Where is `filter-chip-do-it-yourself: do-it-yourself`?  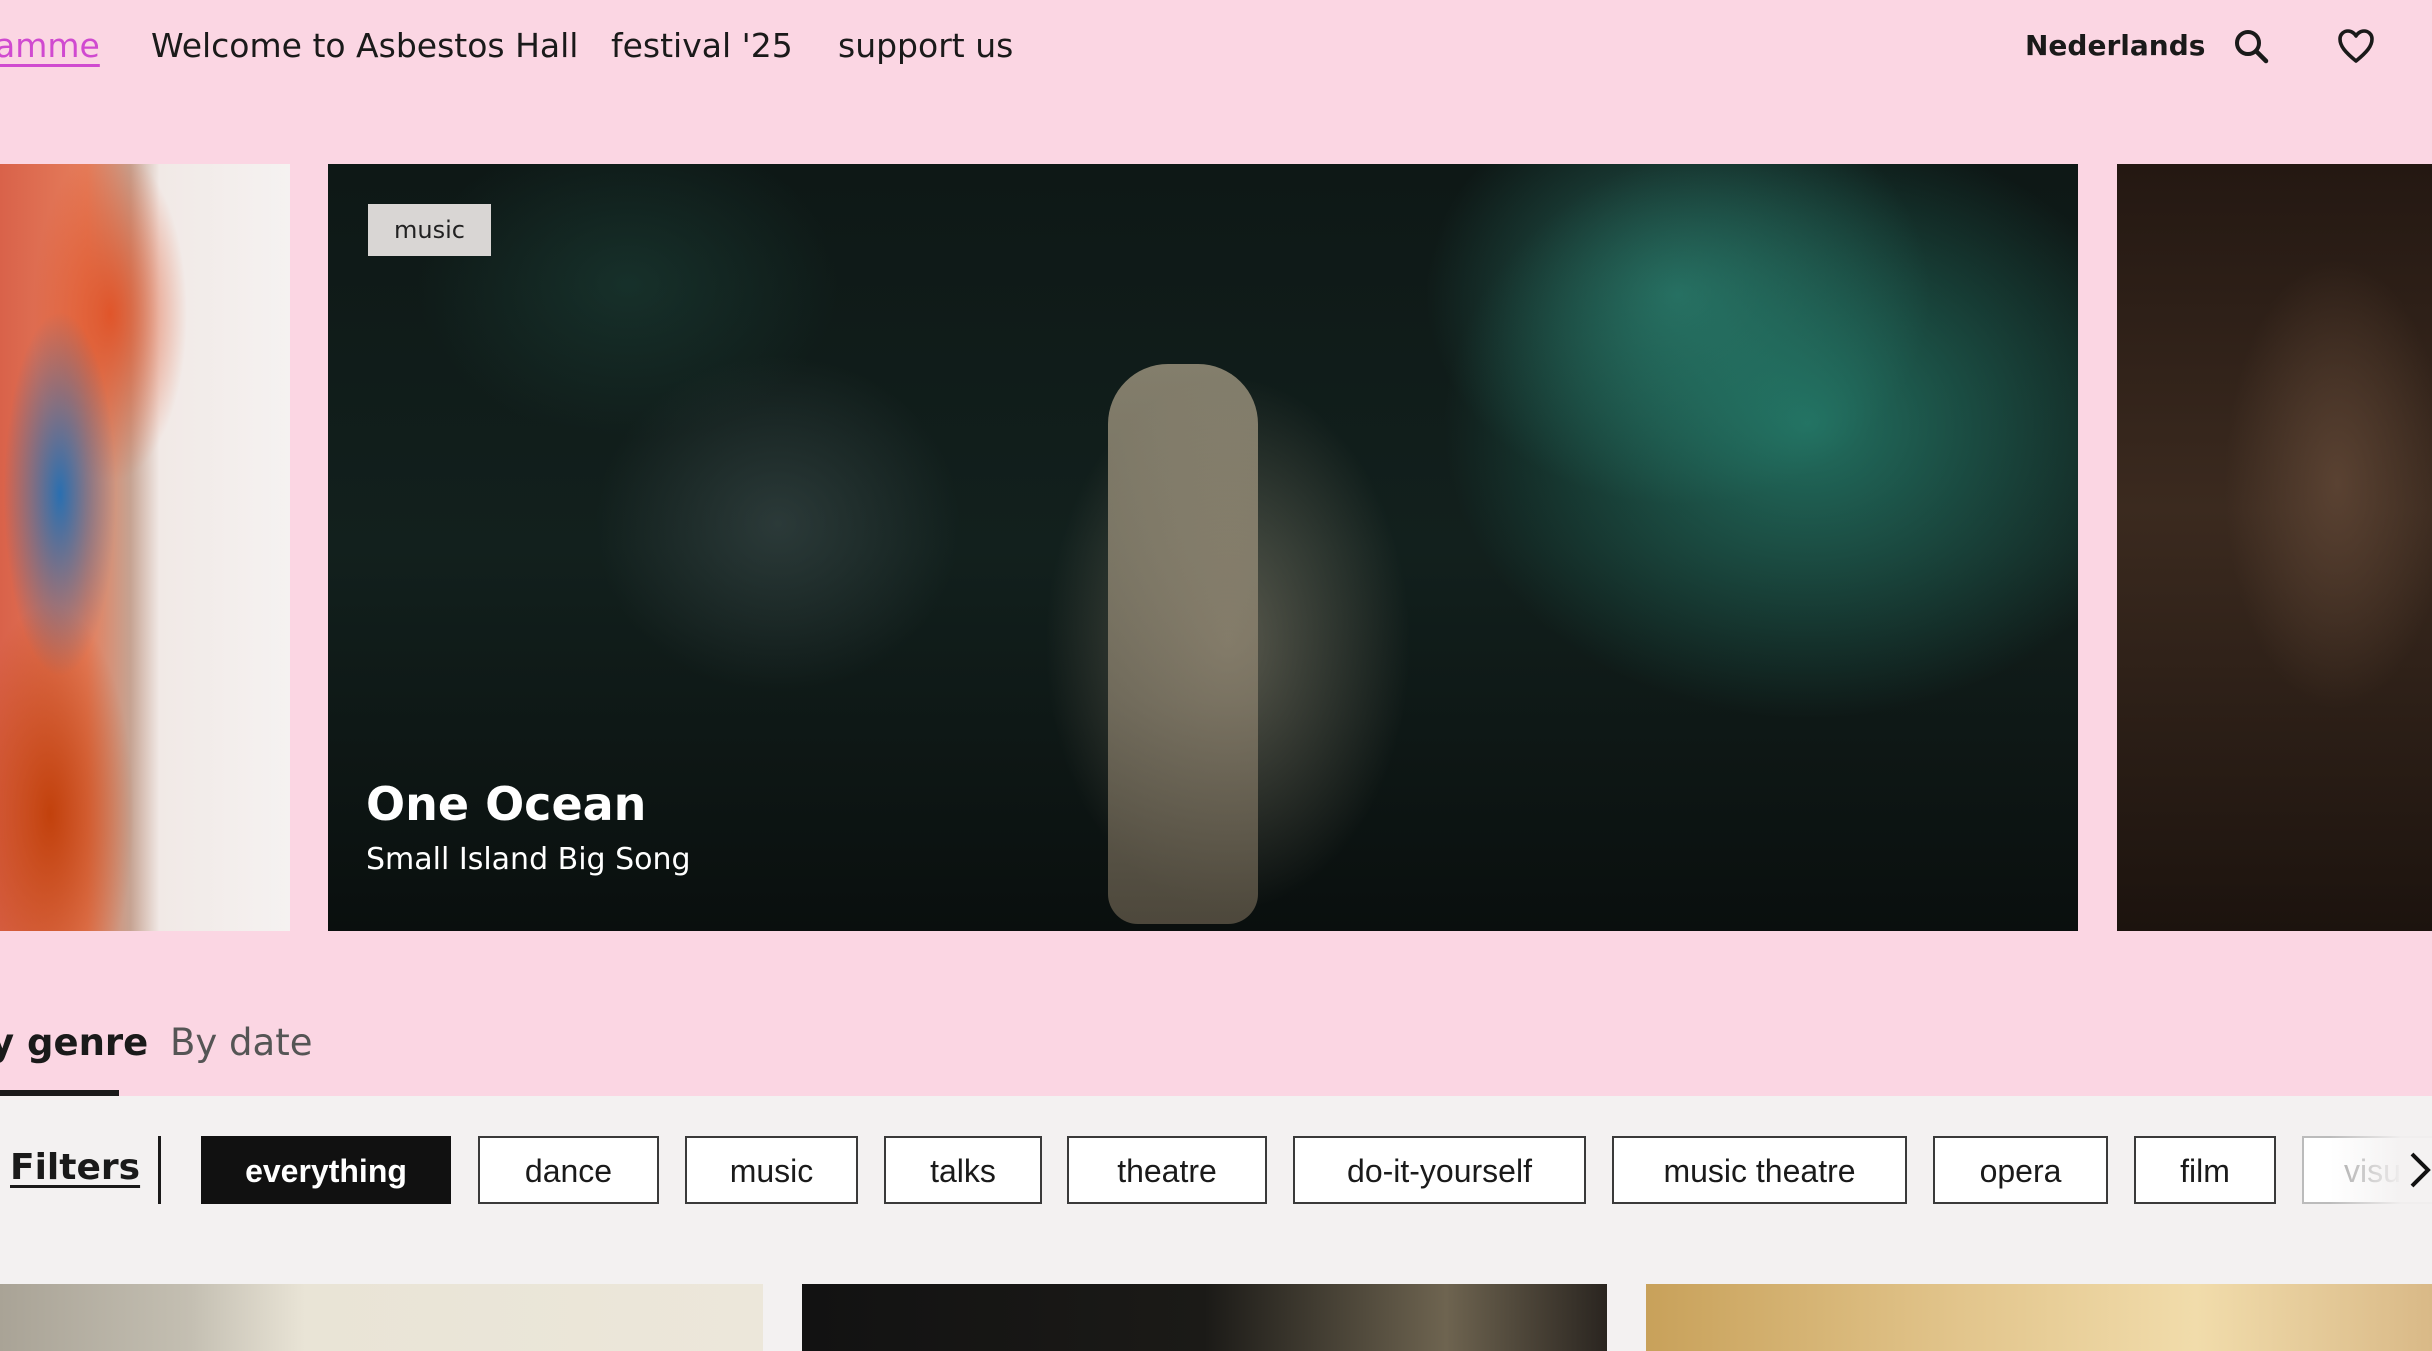
filter-chip-do-it-yourself: do-it-yourself is located at coordinates (1439, 1170).